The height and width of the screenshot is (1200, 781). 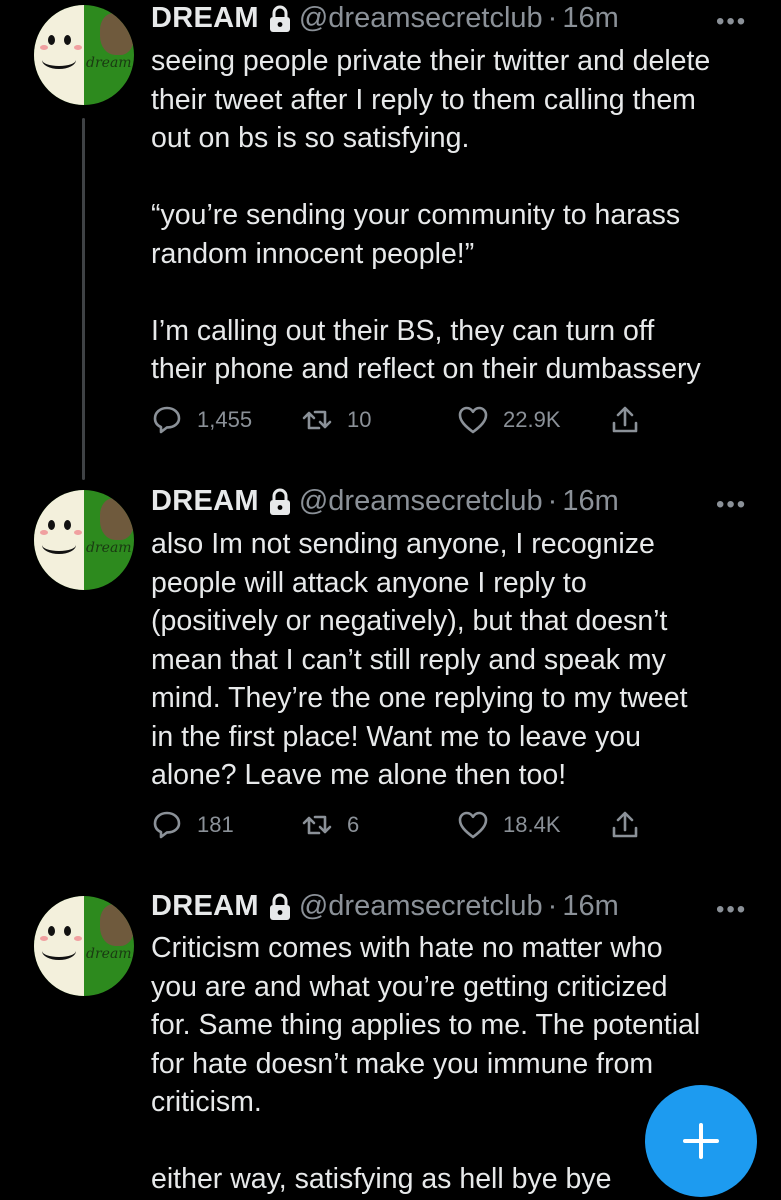 What do you see at coordinates (416, 215) in the screenshot?
I see `tweet-text-line: “you’re sending your community to harass` at bounding box center [416, 215].